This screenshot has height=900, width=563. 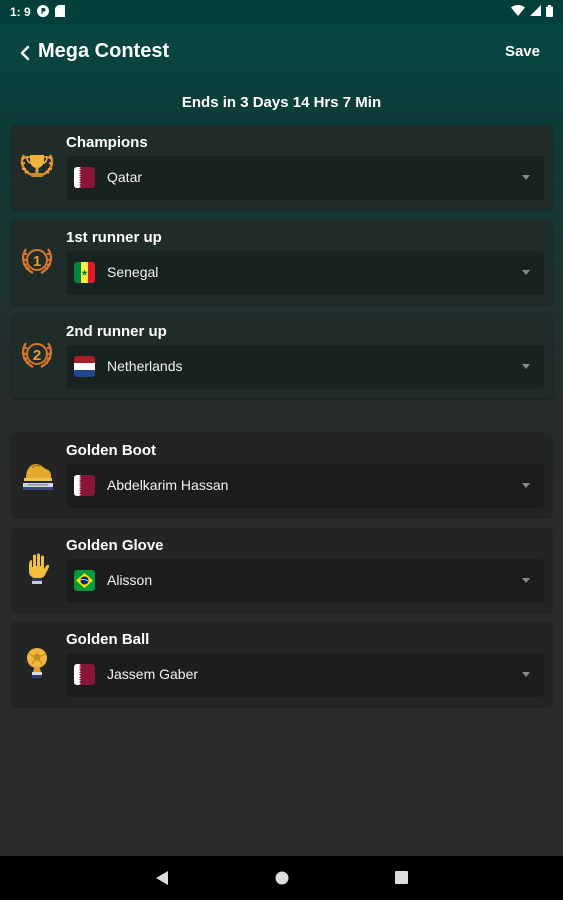 I want to click on p-circle-icon, so click(x=42, y=12).